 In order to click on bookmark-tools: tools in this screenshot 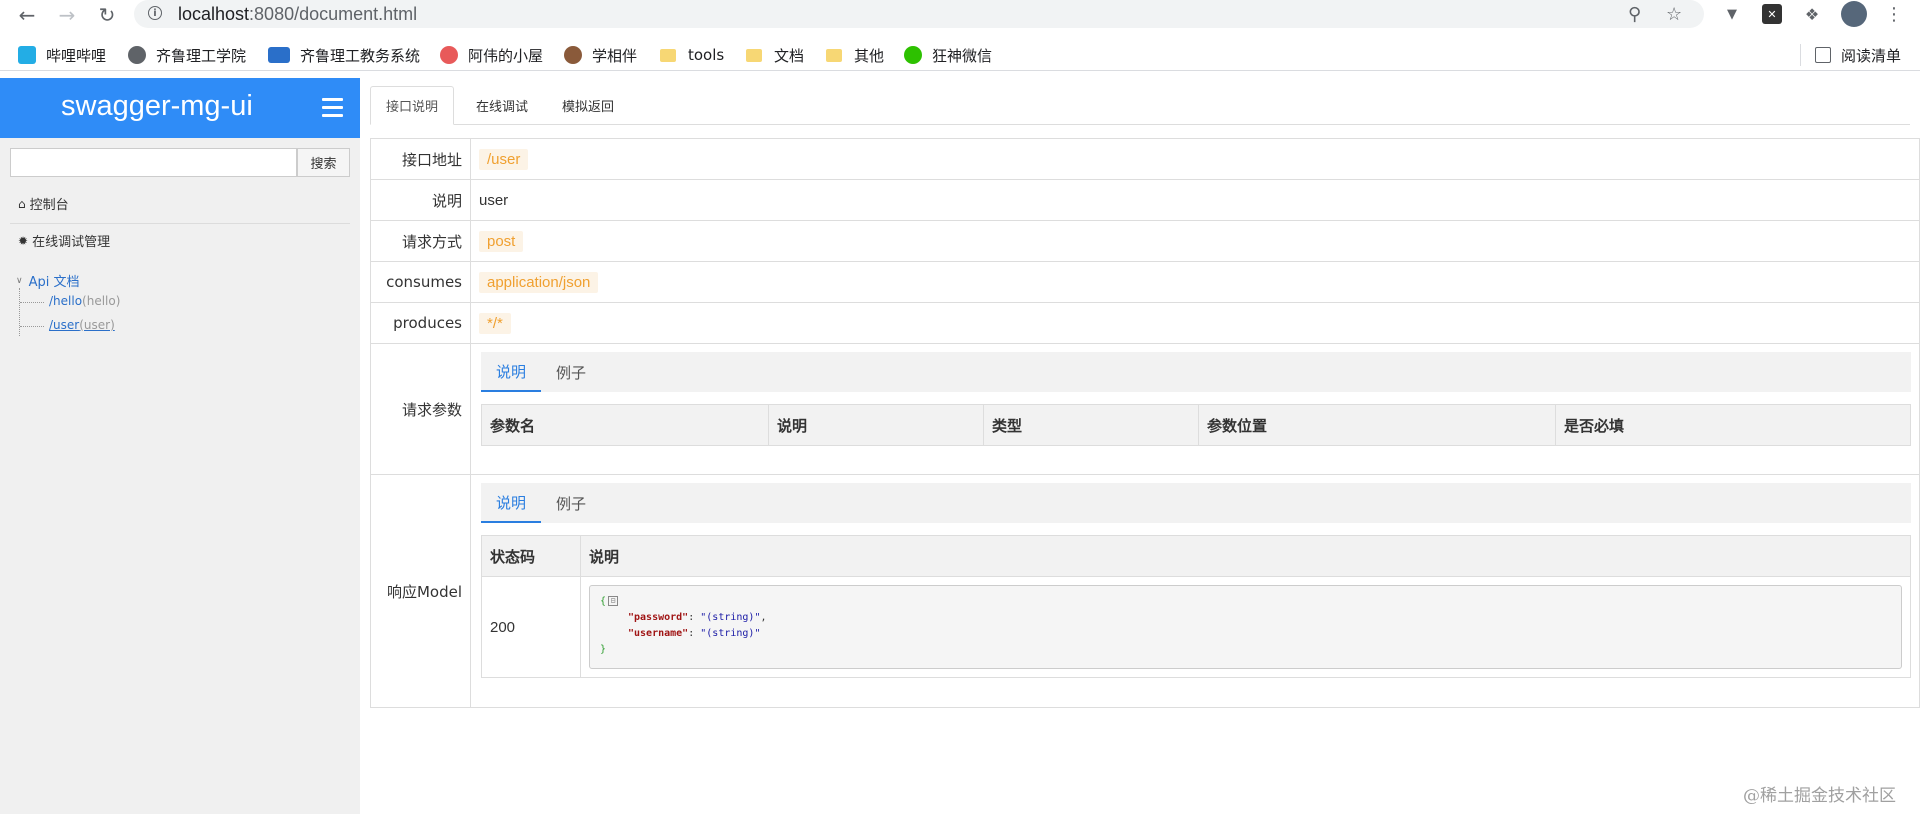, I will do `click(692, 55)`.